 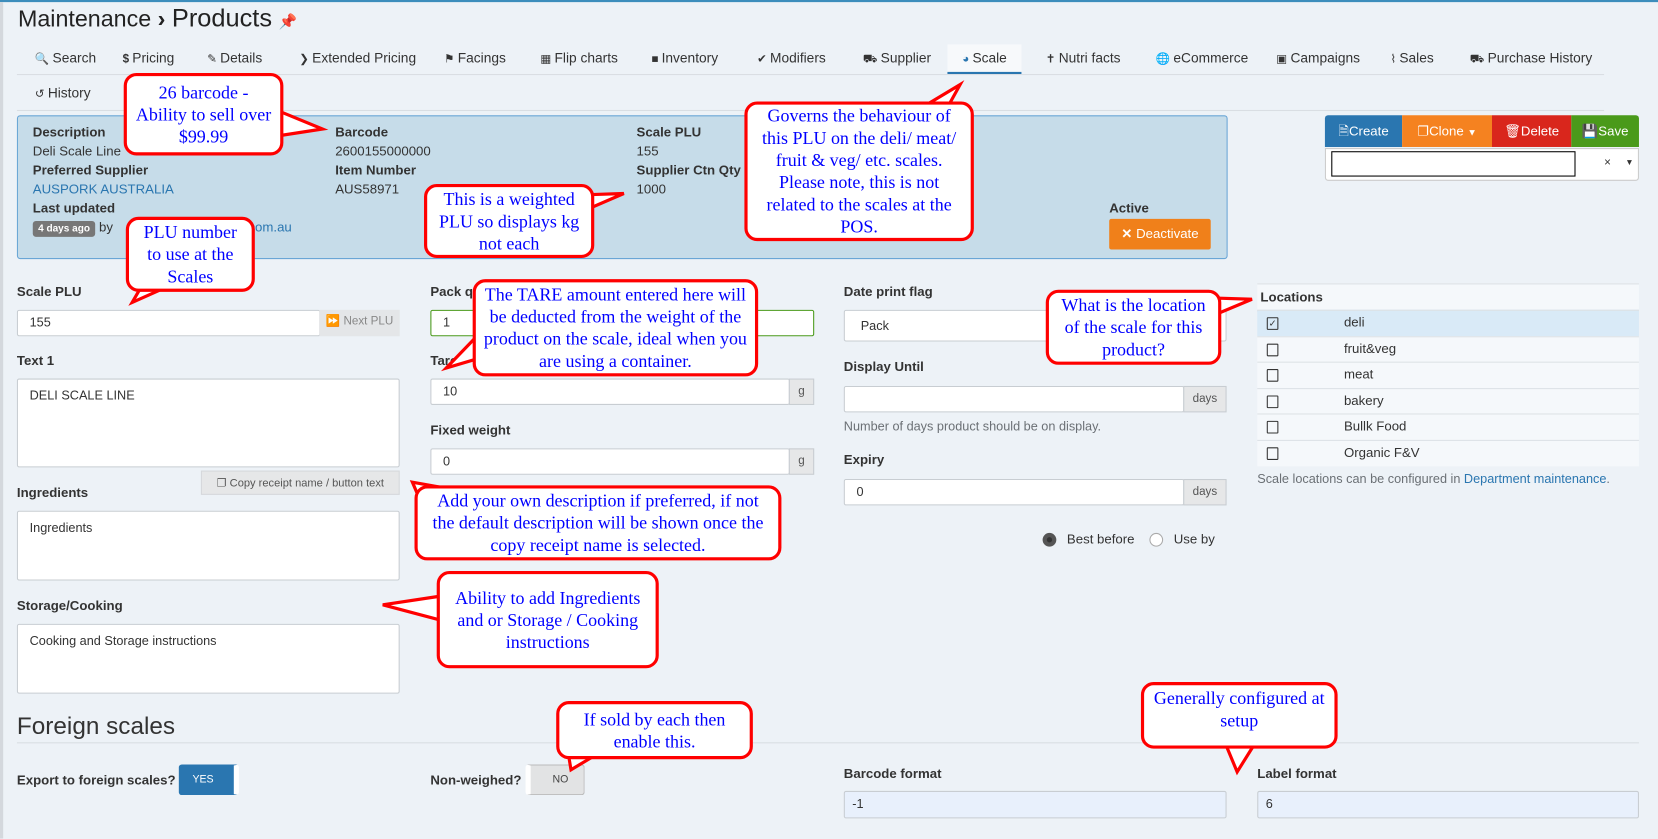 I want to click on callout-setup: Generally configured at setup, so click(x=1239, y=715).